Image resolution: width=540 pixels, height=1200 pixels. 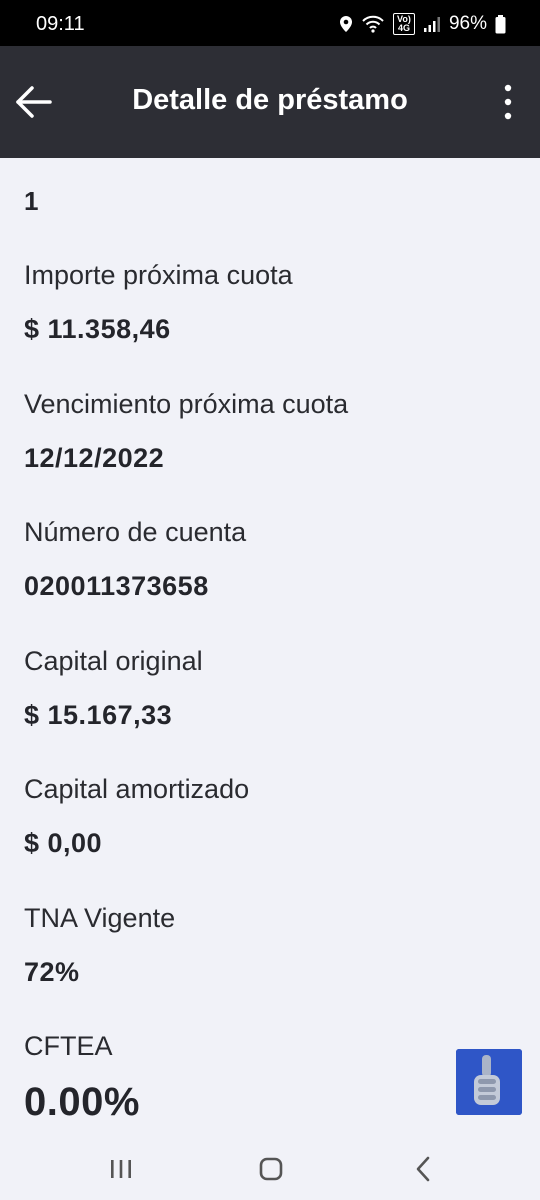 I want to click on wifi-icon, so click(x=373, y=24).